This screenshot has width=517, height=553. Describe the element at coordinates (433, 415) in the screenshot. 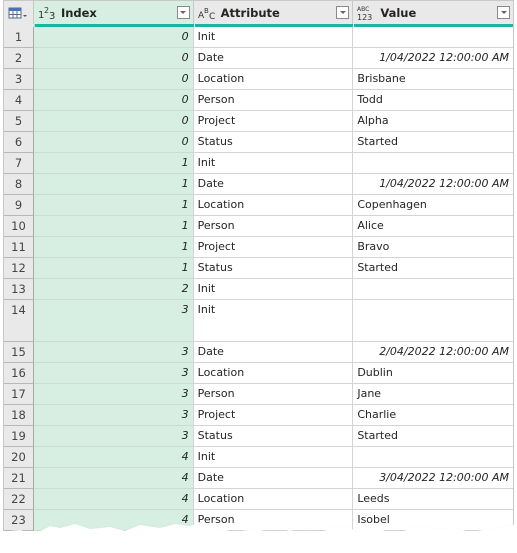

I see `cell-value: Charlie` at that location.